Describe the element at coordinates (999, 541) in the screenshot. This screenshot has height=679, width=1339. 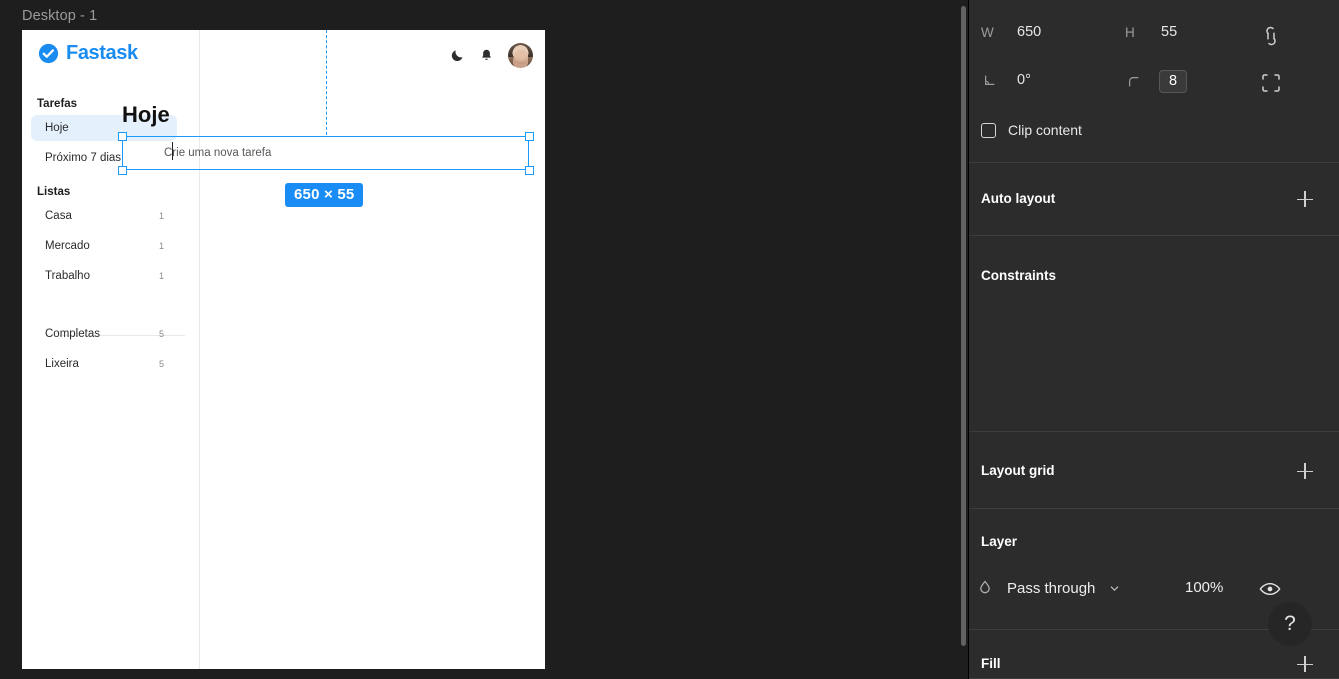
I see `layer-title: Layer` at that location.